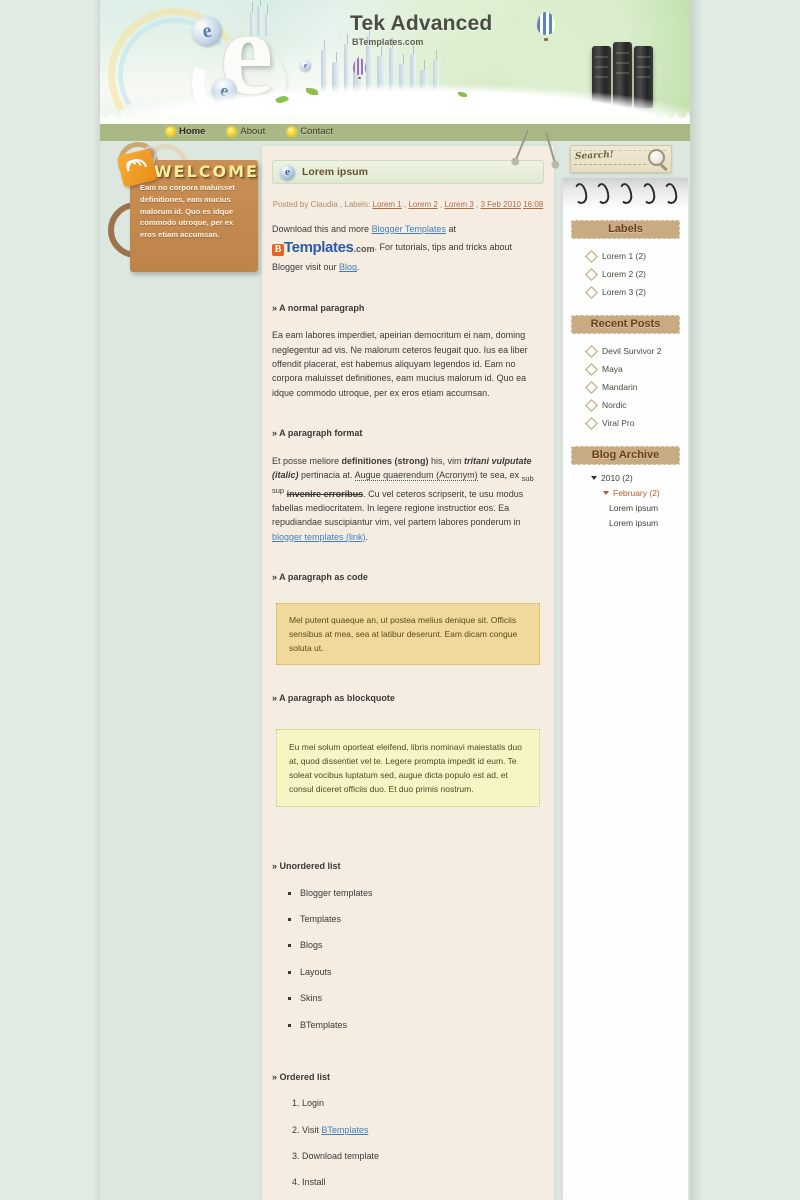 Image resolution: width=800 pixels, height=1200 pixels. I want to click on nav-item-about: About, so click(246, 131).